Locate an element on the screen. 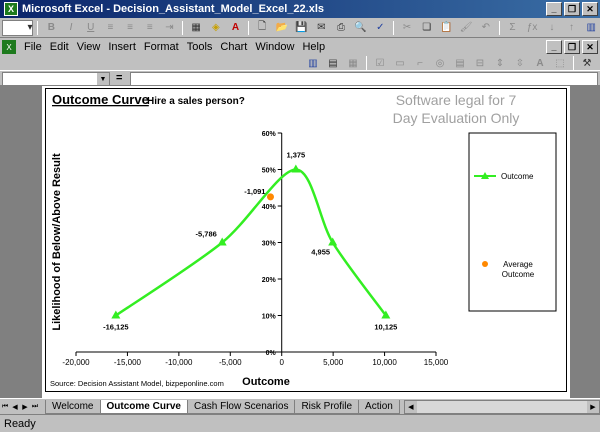  function-icon: ƒx is located at coordinates (532, 28).